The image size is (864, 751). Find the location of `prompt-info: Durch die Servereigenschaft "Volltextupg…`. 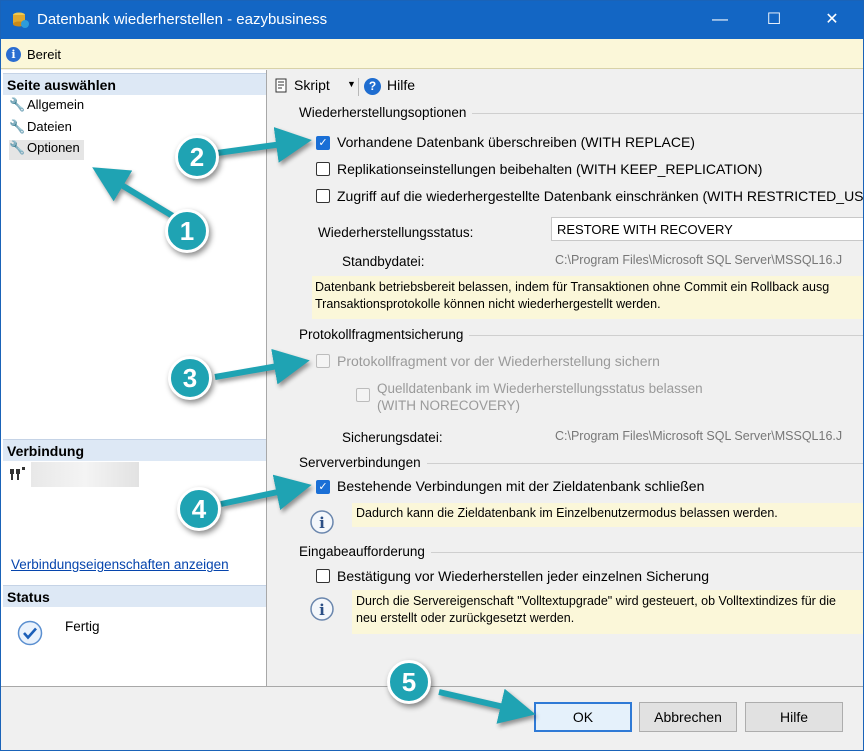

prompt-info: Durch die Servereigenschaft "Volltextupg… is located at coordinates (607, 612).